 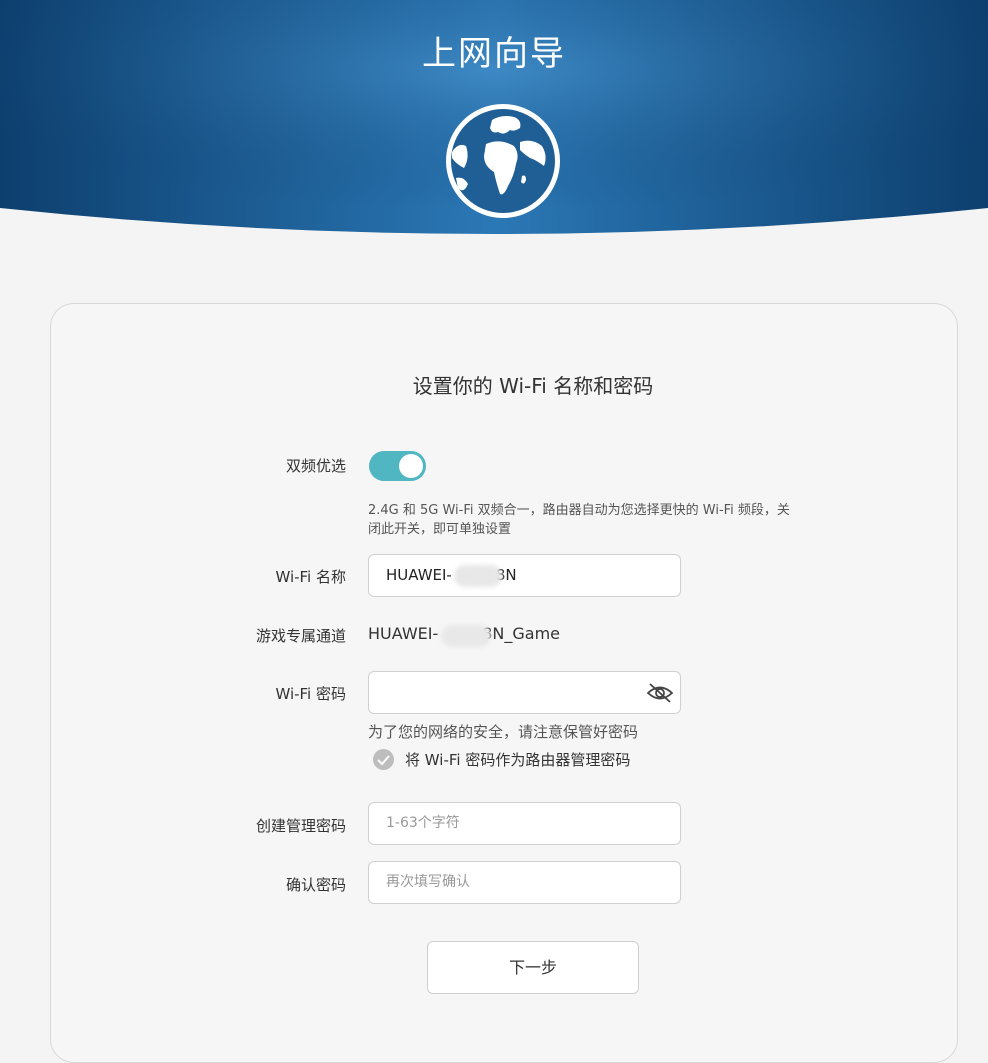 I want to click on dual-band-toggle, so click(x=397, y=466).